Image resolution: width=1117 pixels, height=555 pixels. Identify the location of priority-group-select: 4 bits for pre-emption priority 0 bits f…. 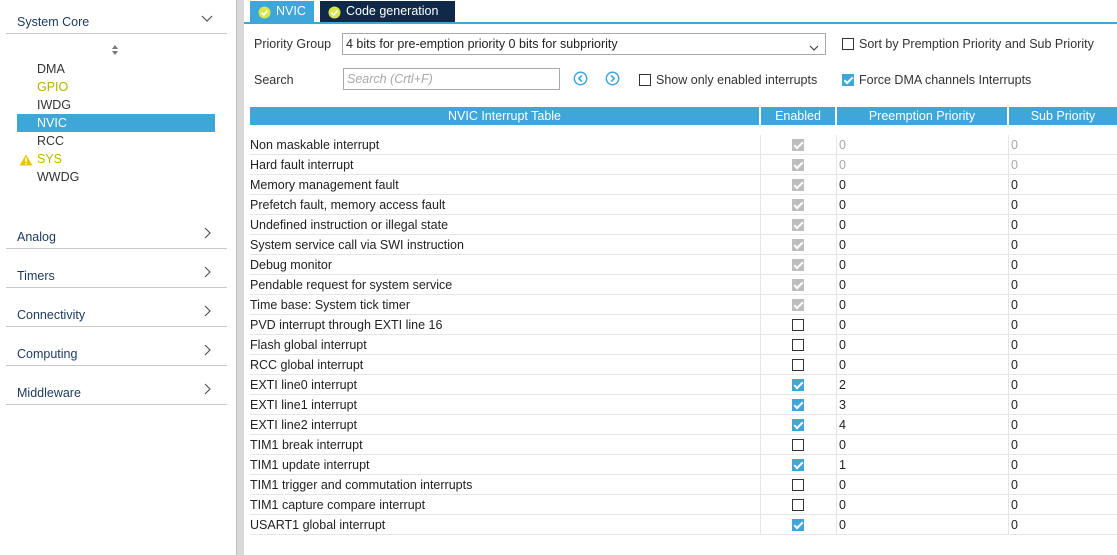
(584, 44).